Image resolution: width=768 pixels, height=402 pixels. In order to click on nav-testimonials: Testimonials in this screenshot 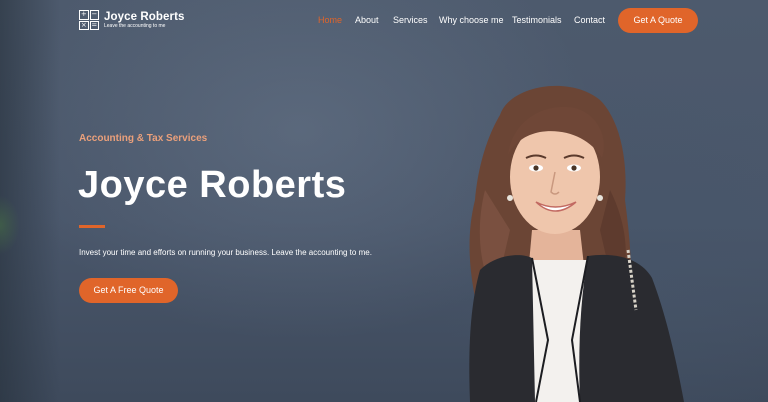, I will do `click(537, 20)`.